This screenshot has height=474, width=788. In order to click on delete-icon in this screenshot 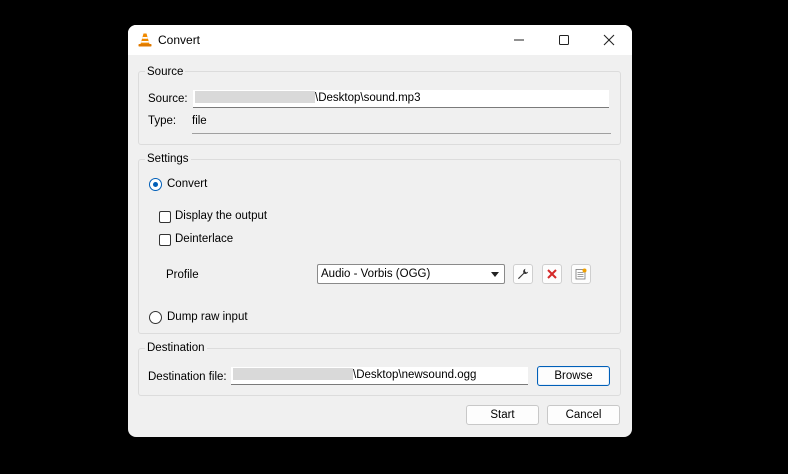, I will do `click(552, 274)`.